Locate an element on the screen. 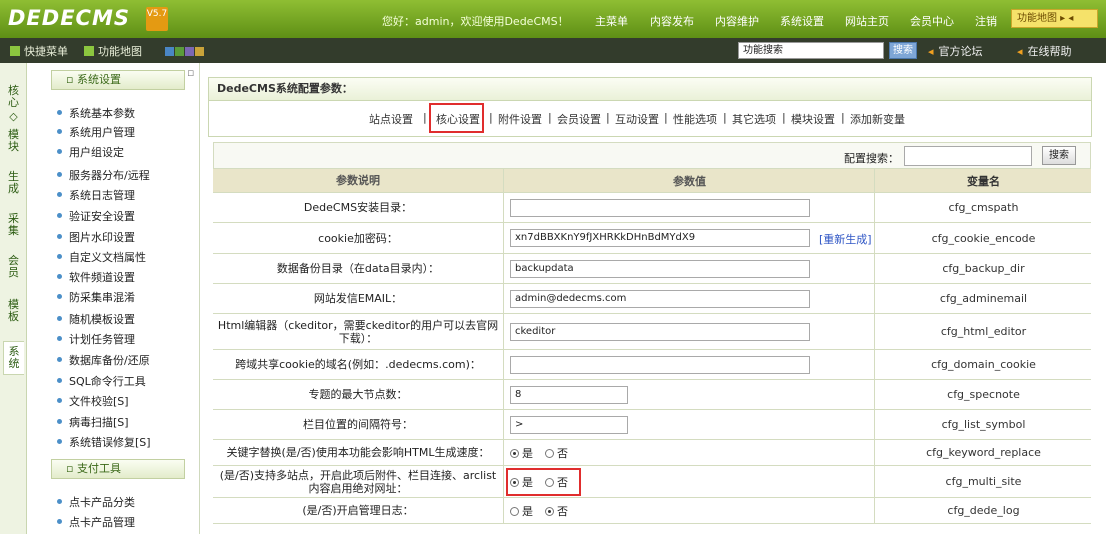 The image size is (1106, 534). sidebar-item-basic-params: 系统基本参数 is located at coordinates (96, 113).